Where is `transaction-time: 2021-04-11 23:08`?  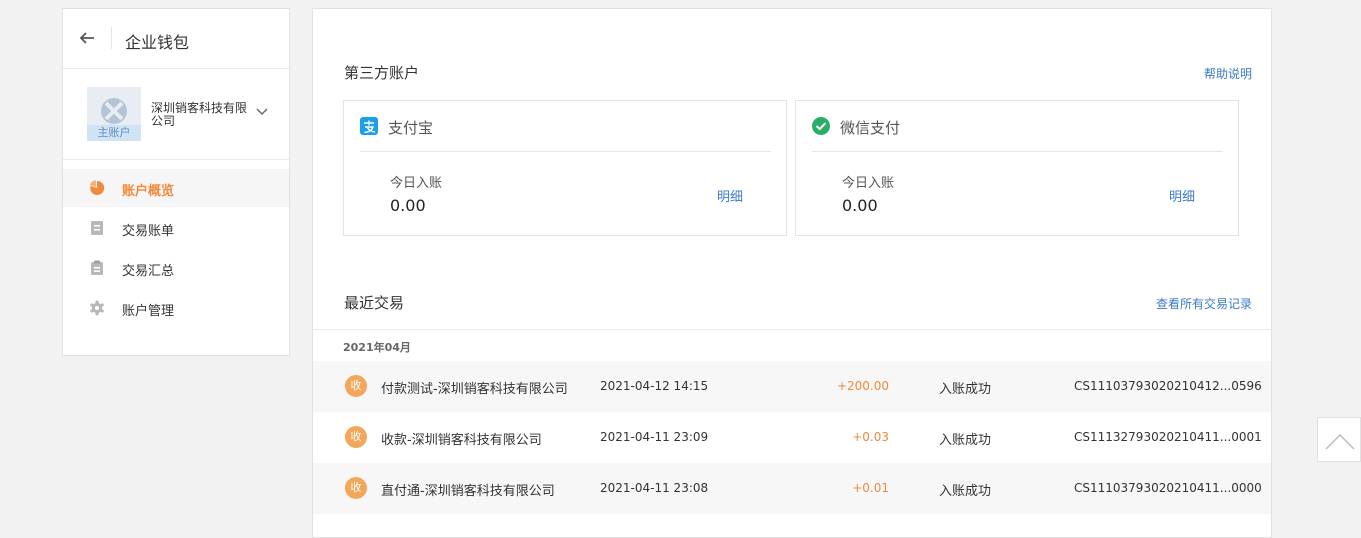
transaction-time: 2021-04-11 23:08 is located at coordinates (654, 488).